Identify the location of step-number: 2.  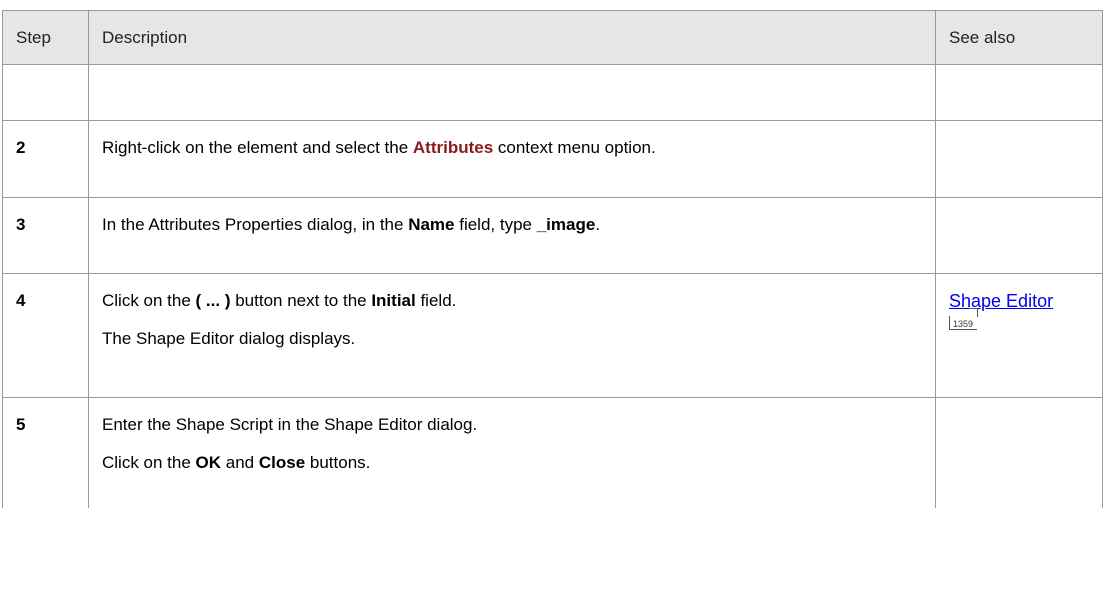
(45, 159).